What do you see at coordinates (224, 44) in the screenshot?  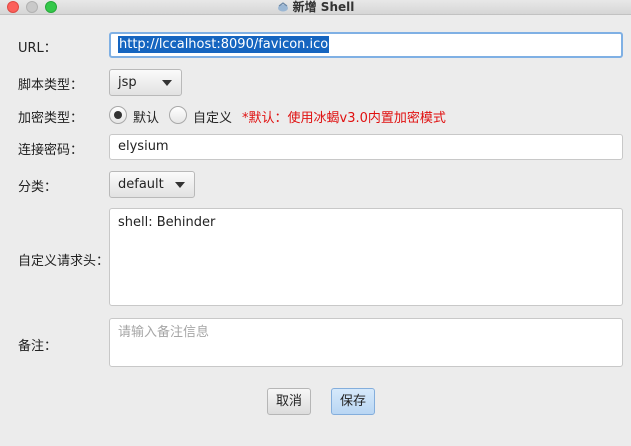 I see `url-value: http://lccalhost:8090/favicon.ico` at bounding box center [224, 44].